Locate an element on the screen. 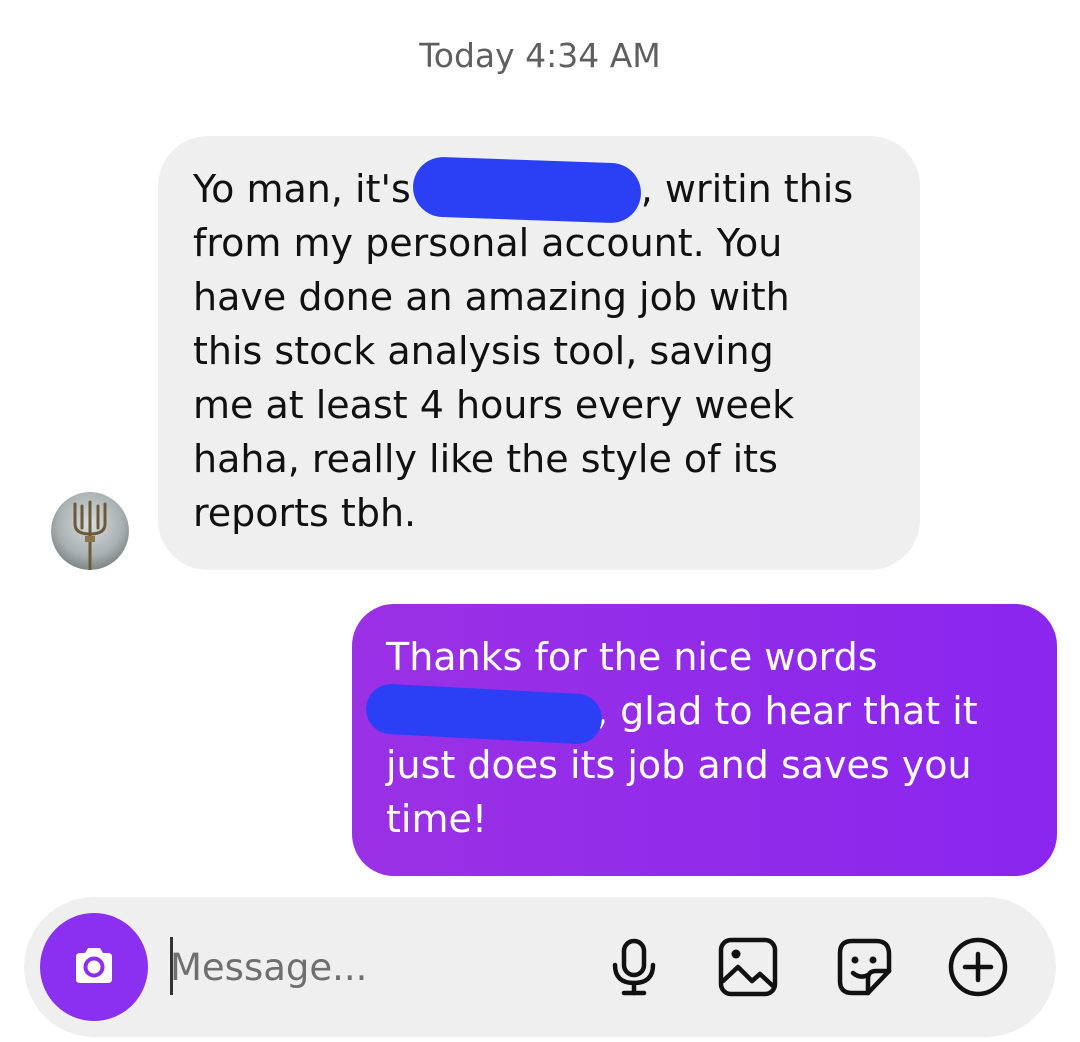  camera-button is located at coordinates (94, 967).